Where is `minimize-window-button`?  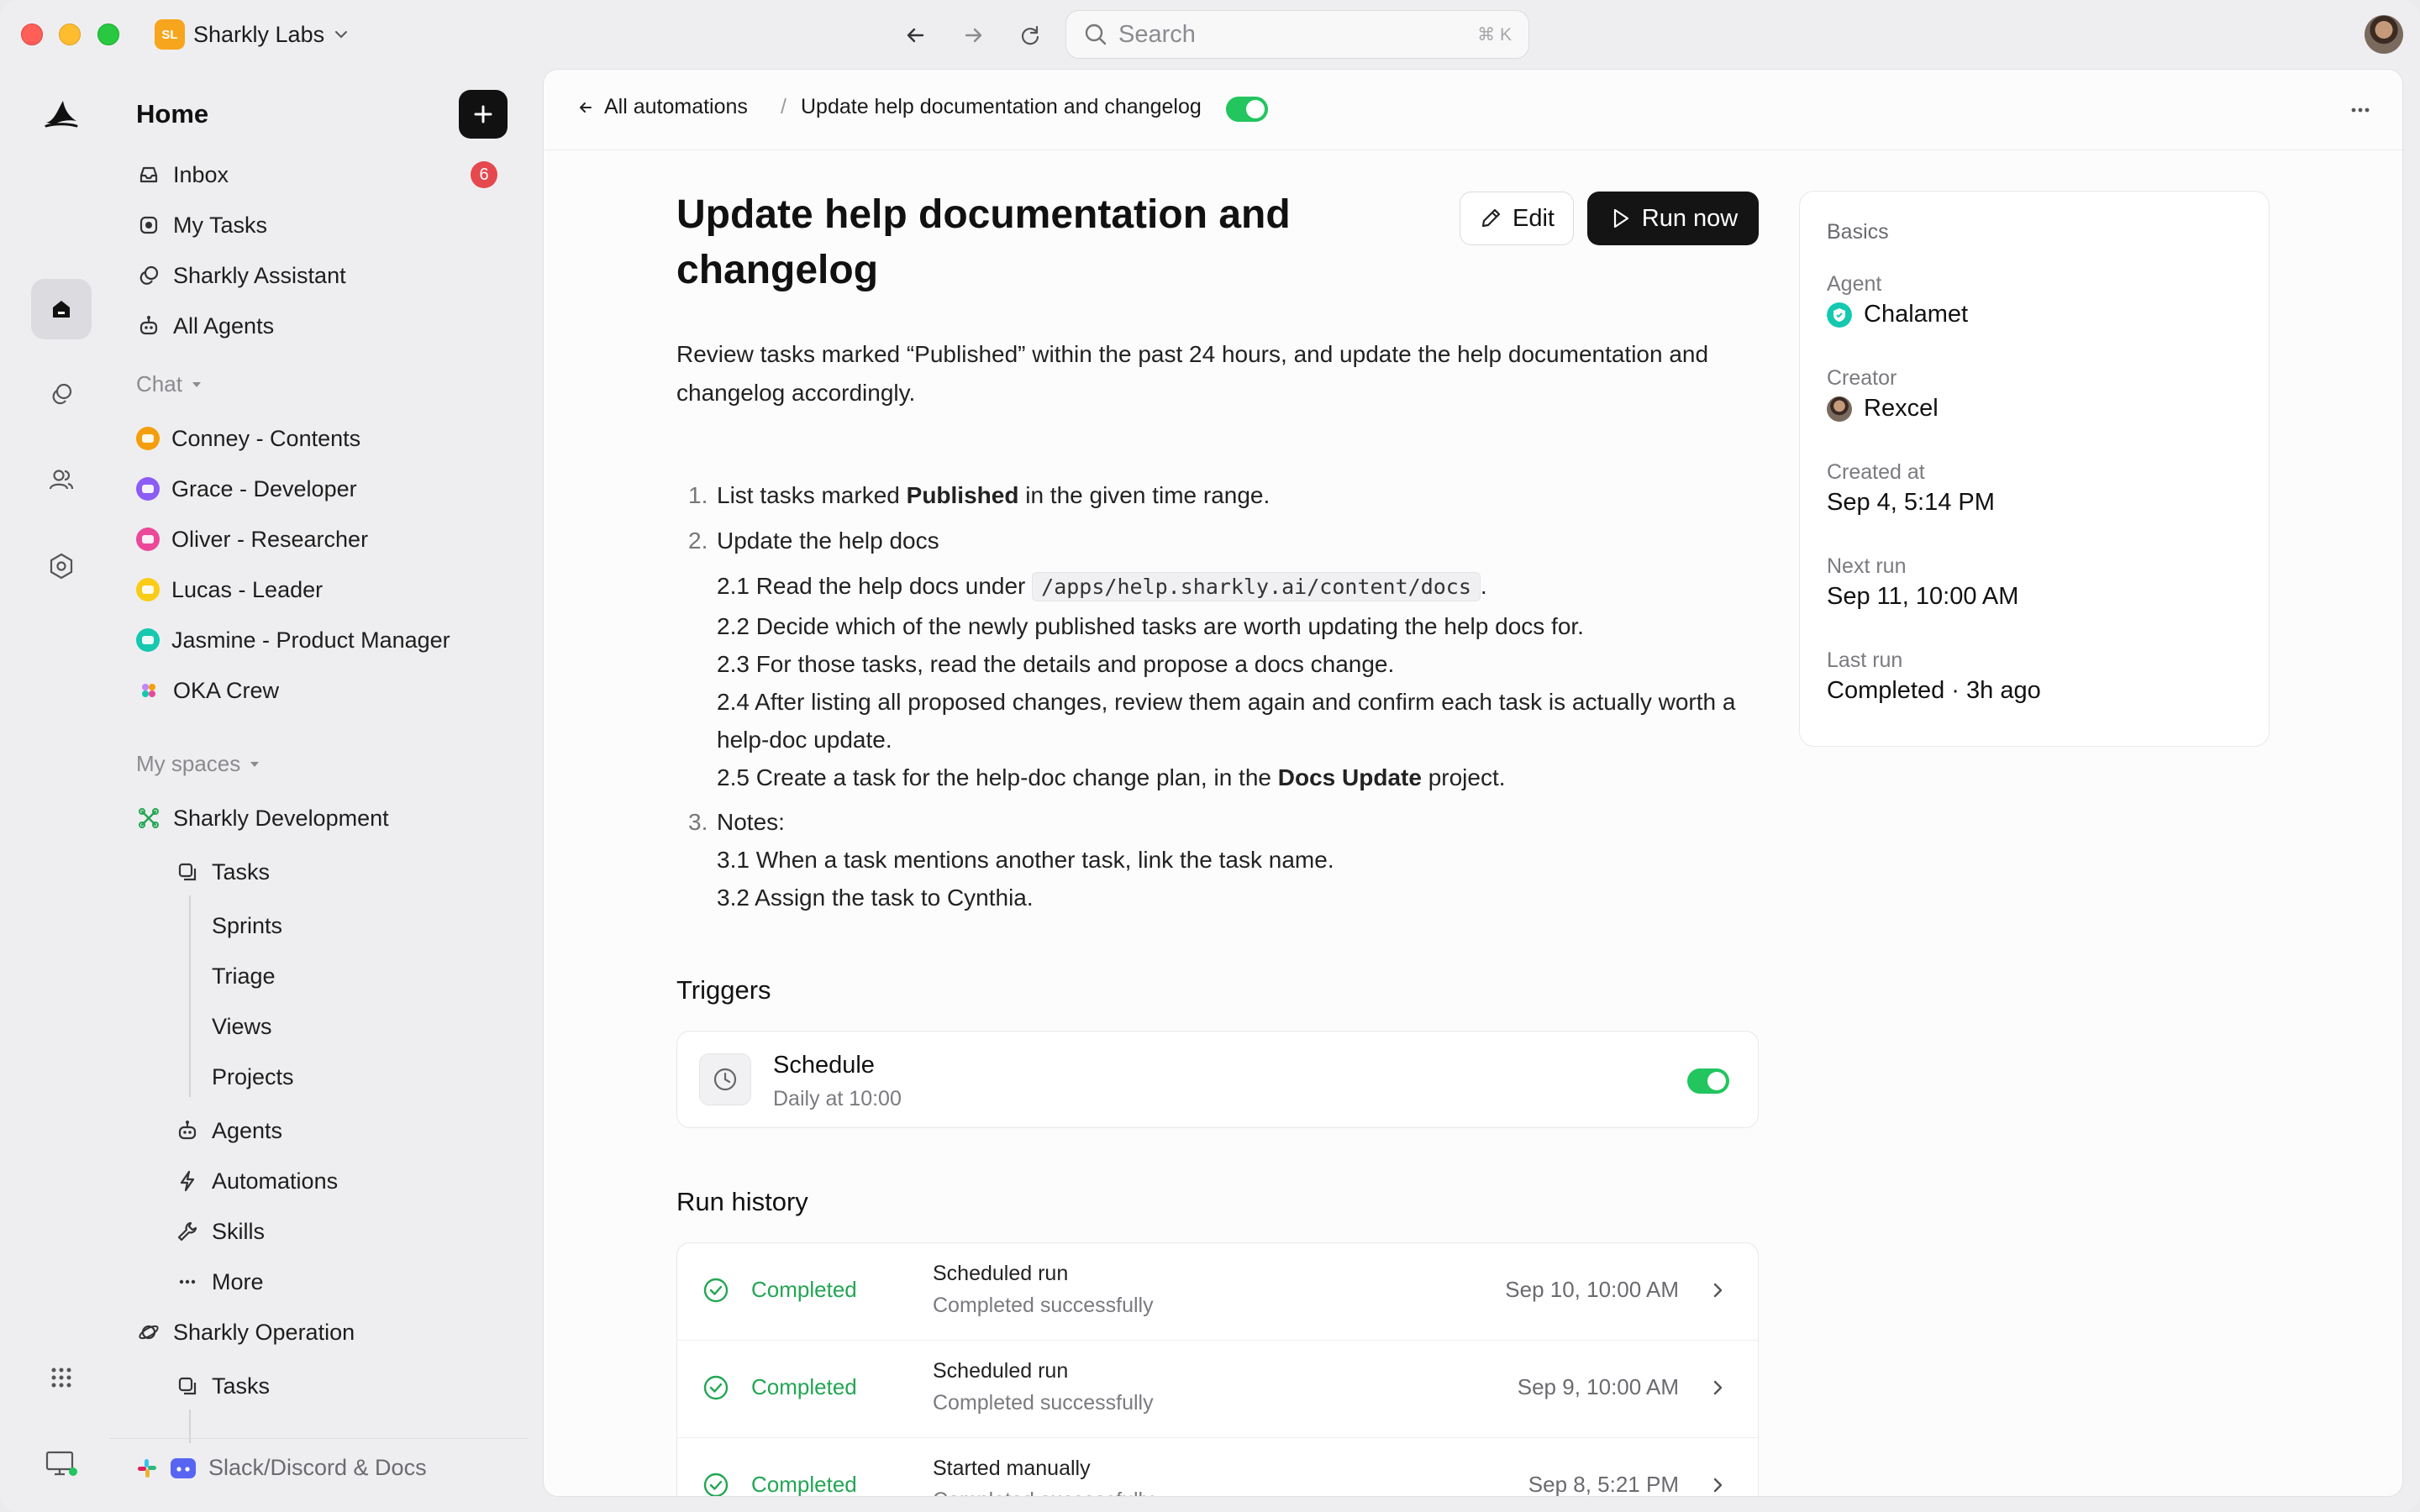
minimize-window-button is located at coordinates (70, 34).